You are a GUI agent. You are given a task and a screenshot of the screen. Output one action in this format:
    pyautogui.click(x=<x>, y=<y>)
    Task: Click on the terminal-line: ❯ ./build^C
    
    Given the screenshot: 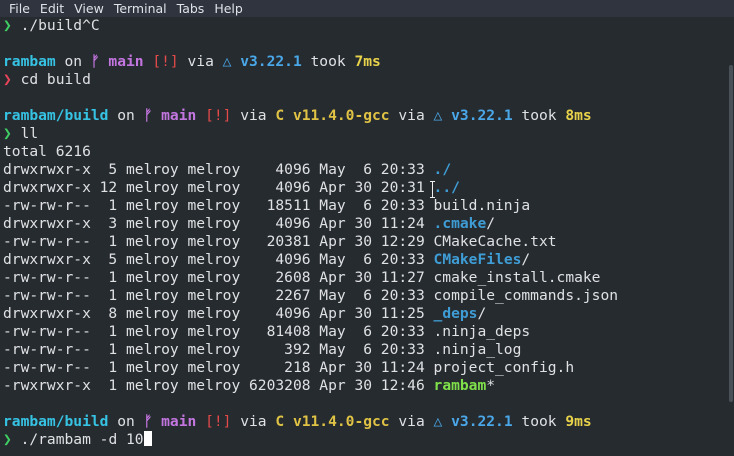 What is the action you would take?
    pyautogui.click(x=365, y=26)
    